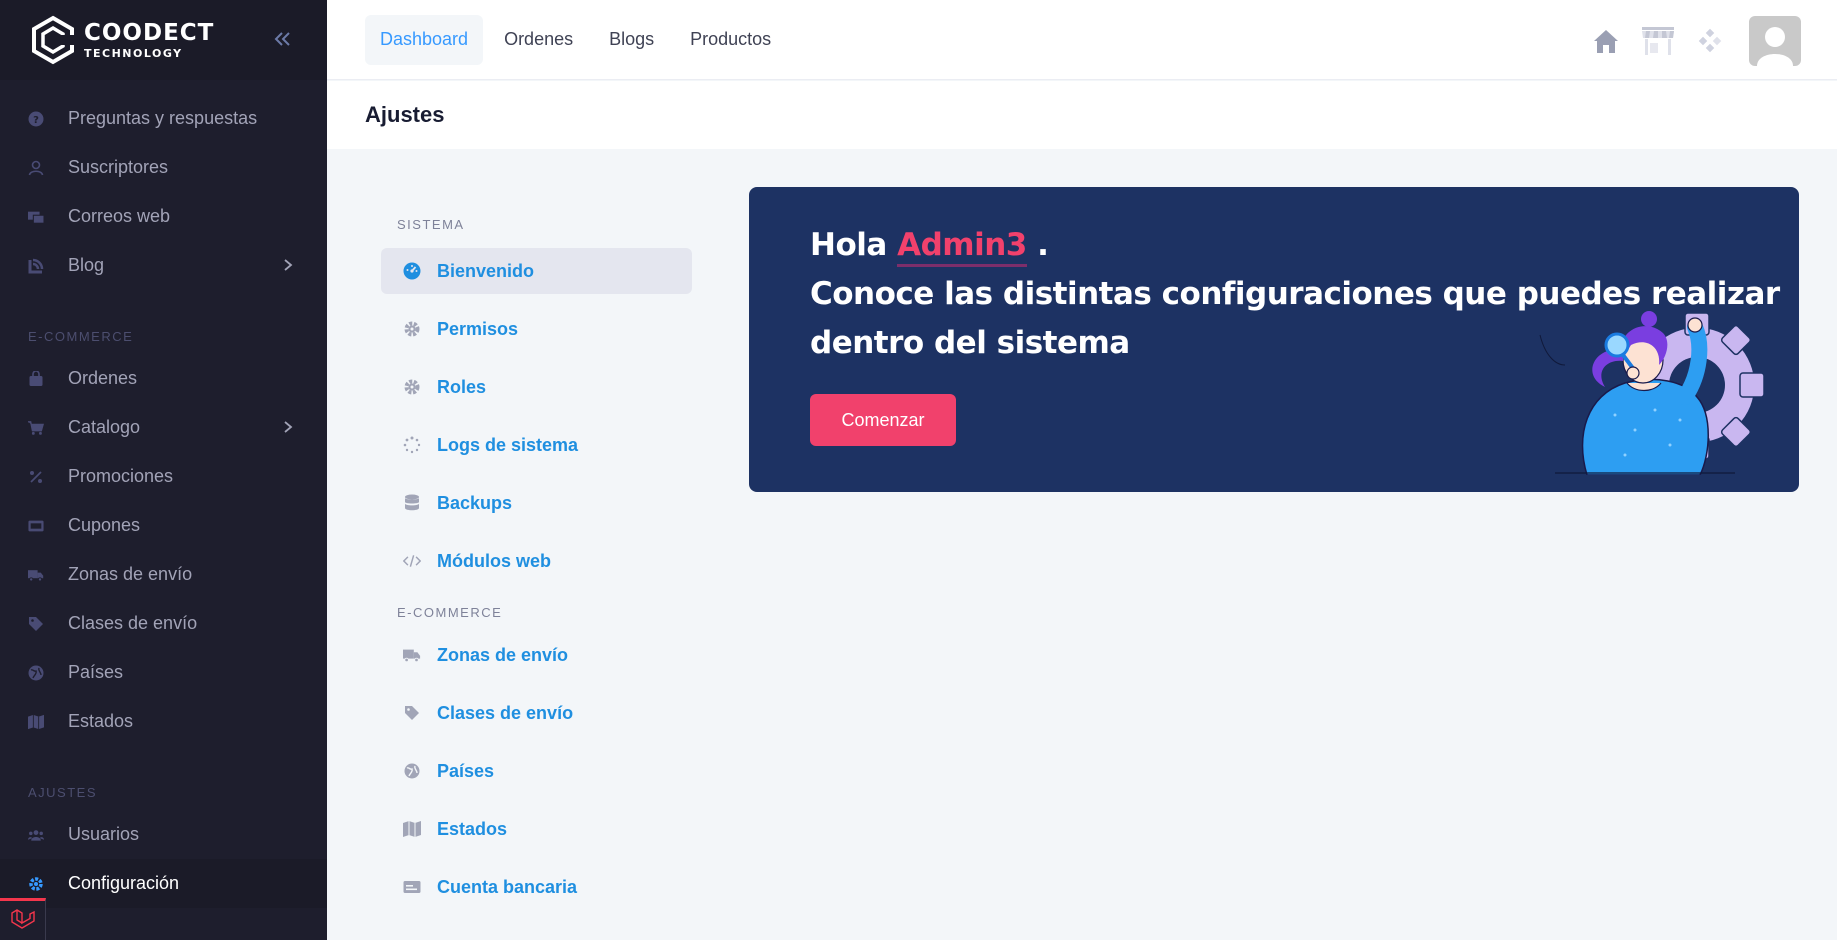  Describe the element at coordinates (53, 40) in the screenshot. I see `coodect-logo-icon` at that location.